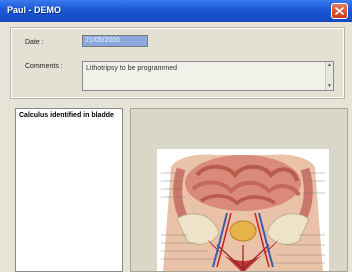  What do you see at coordinates (176, 11) in the screenshot?
I see `title-bar: Paul - DEMO` at bounding box center [176, 11].